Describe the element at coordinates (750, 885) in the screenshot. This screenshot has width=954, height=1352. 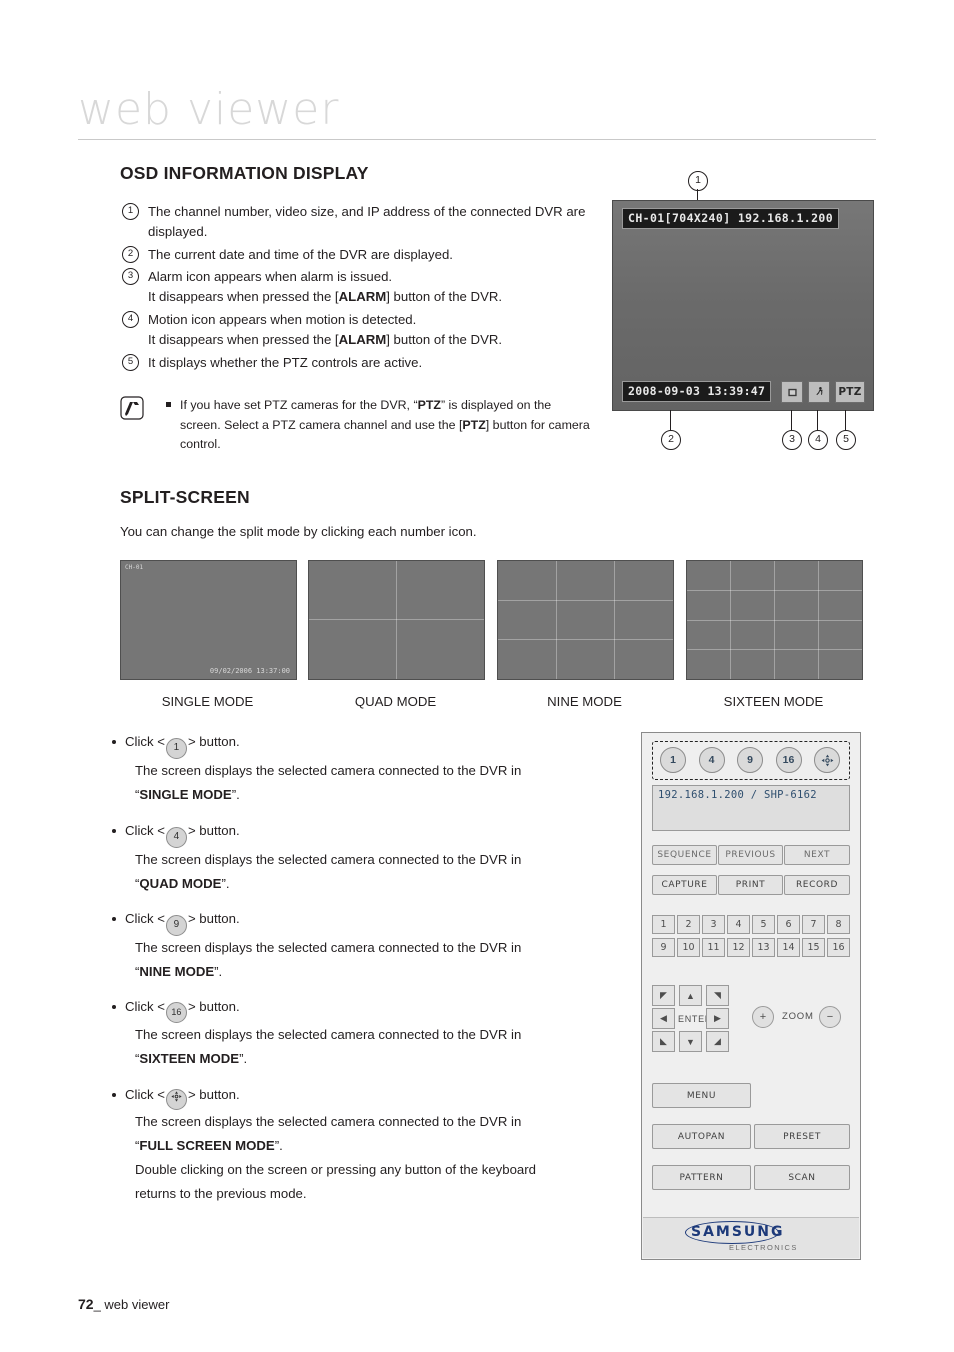
I see `print-button: PRINT` at that location.